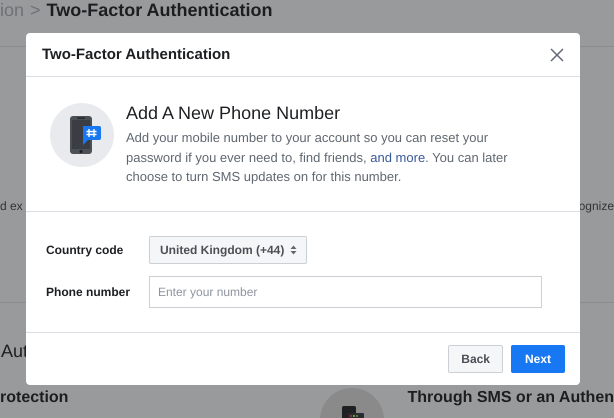 The height and width of the screenshot is (418, 614). I want to click on back-button: Back, so click(475, 359).